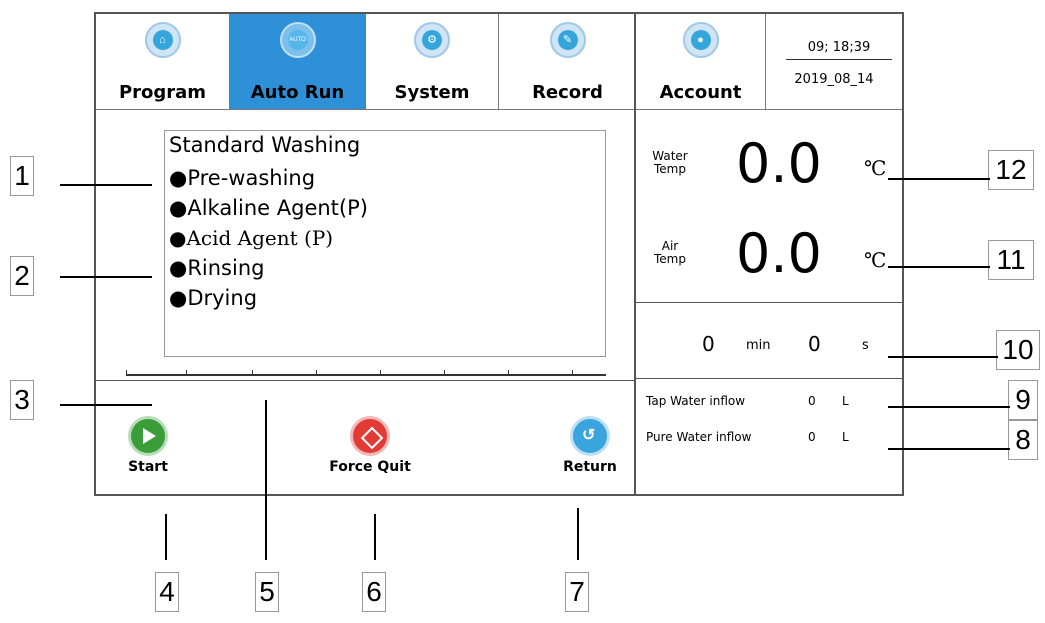 Image resolution: width=1045 pixels, height=623 pixels. Describe the element at coordinates (839, 50) in the screenshot. I see `clock-time: 09; 18;39` at that location.